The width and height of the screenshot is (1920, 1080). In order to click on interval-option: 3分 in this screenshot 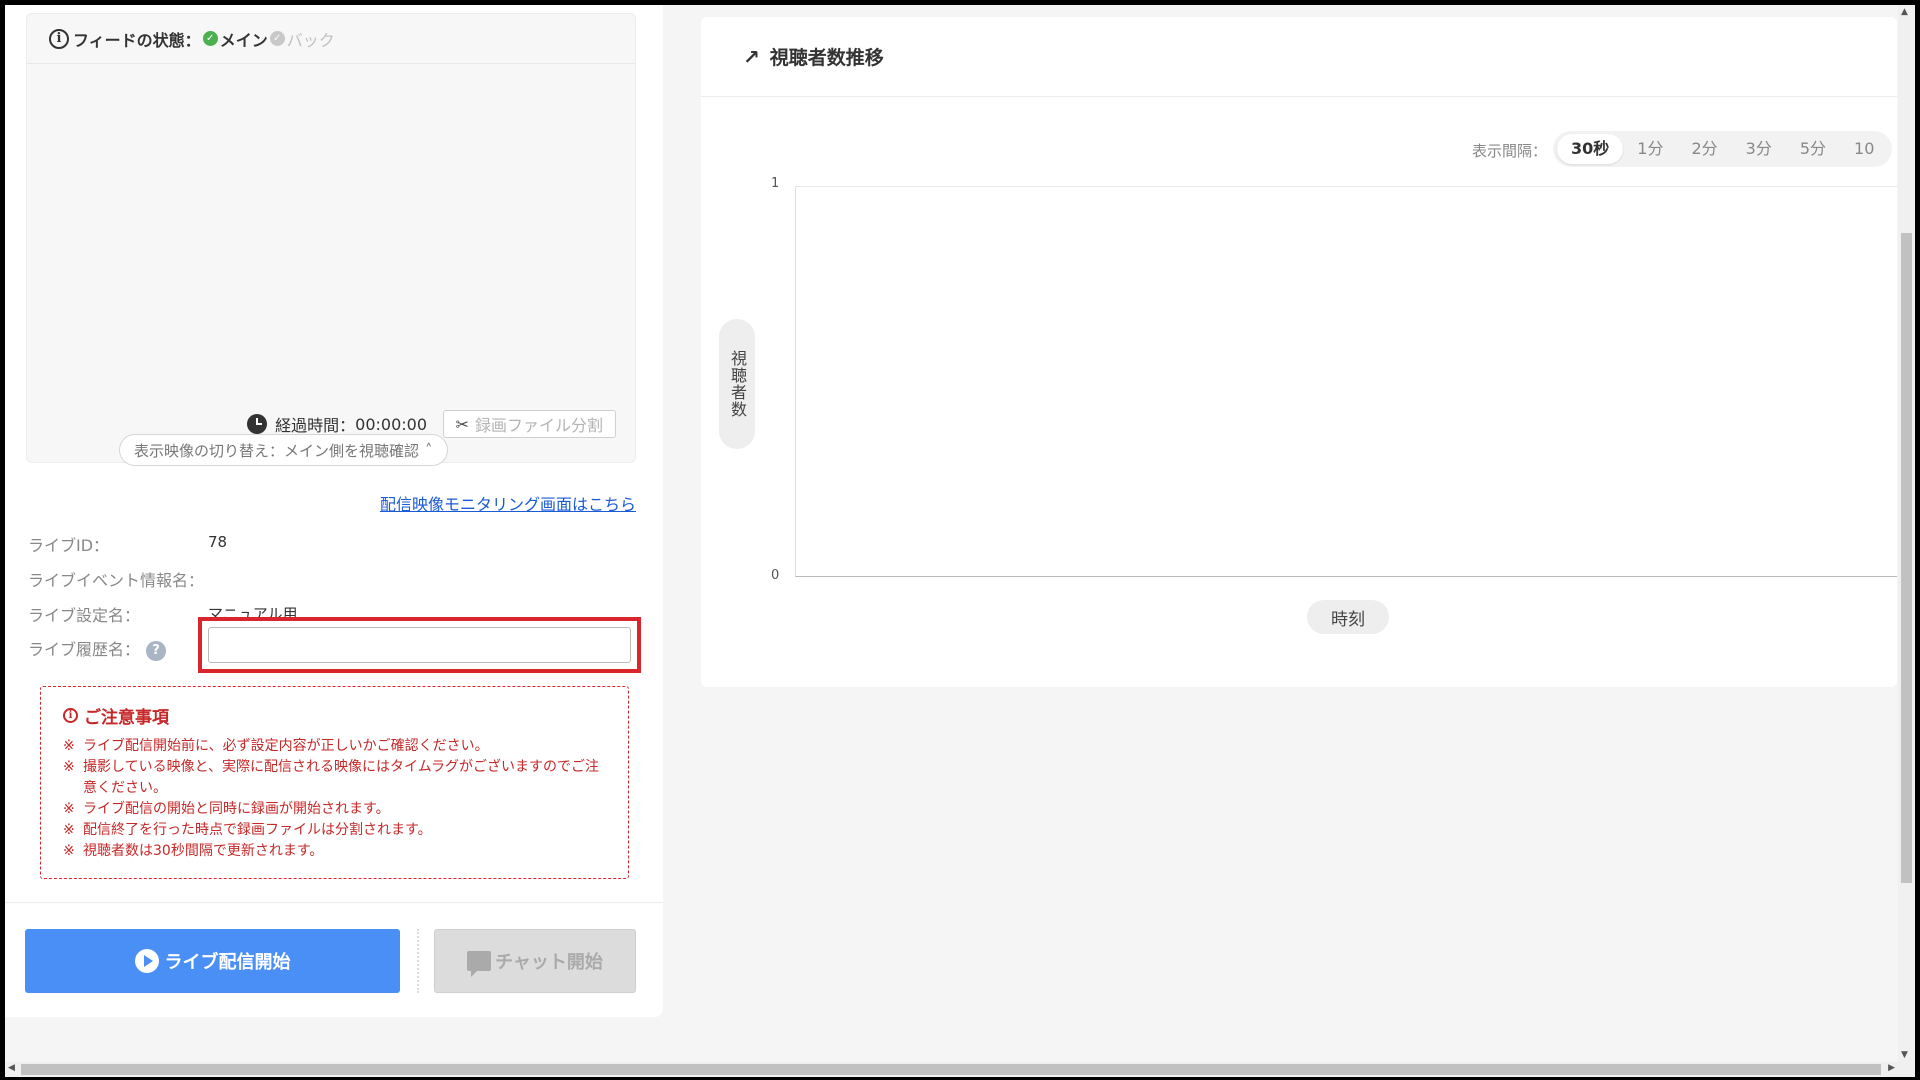, I will do `click(1759, 149)`.